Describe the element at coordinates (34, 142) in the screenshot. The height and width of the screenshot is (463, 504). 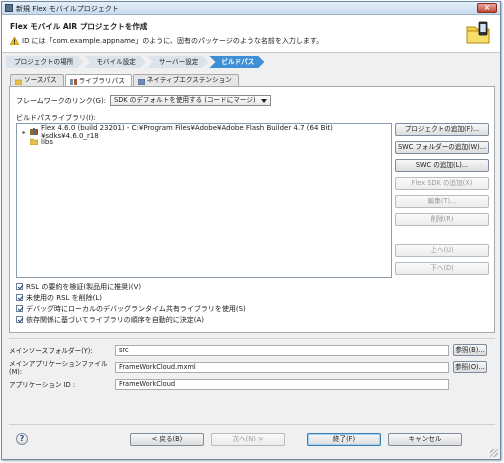
I see `folder-icon` at that location.